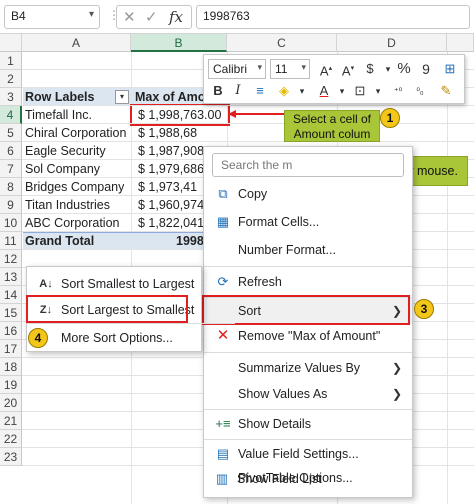 The width and height of the screenshot is (474, 504). I want to click on menu-item-label: Refresh, so click(260, 282).